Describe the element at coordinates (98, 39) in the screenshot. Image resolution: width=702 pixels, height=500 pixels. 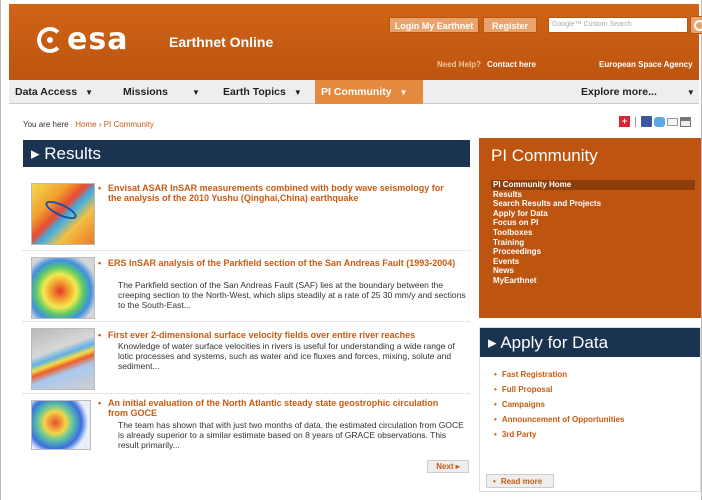
I see `logo-text: esa` at that location.